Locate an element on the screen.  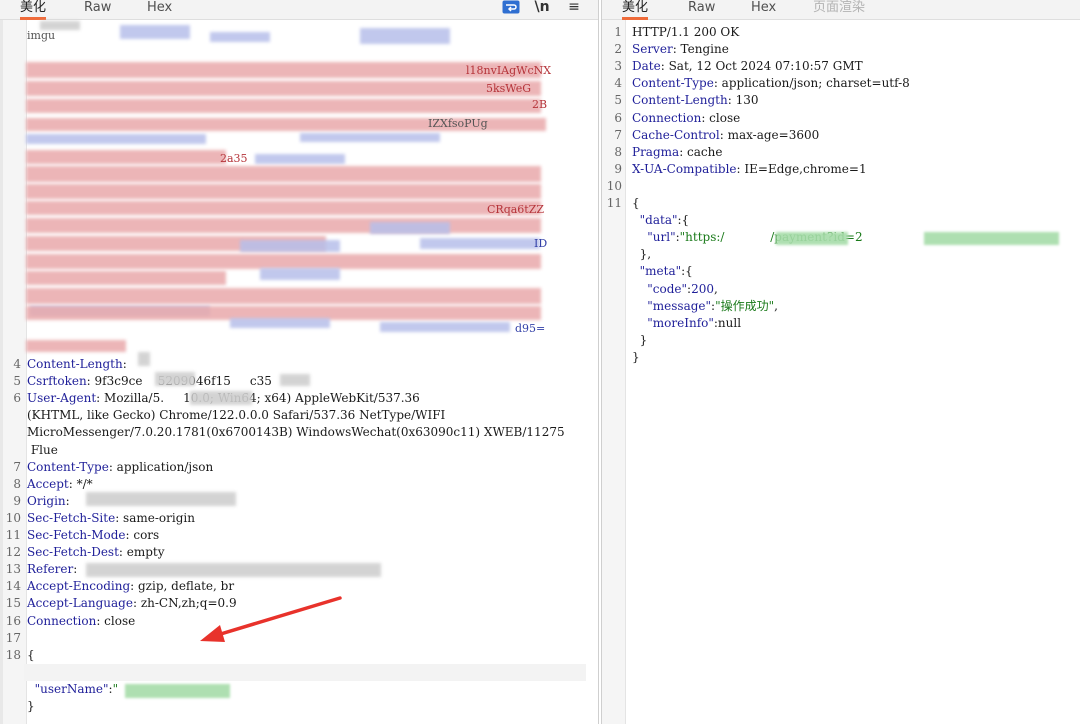
request-line: Sec-Fetch-Site: same-origin is located at coordinates (111, 518).